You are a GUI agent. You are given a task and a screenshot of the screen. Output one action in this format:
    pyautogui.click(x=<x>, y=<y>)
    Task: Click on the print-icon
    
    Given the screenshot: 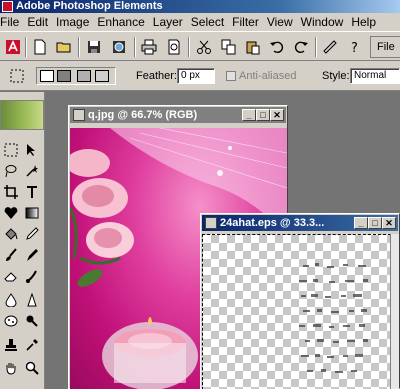 What is the action you would take?
    pyautogui.click(x=149, y=47)
    